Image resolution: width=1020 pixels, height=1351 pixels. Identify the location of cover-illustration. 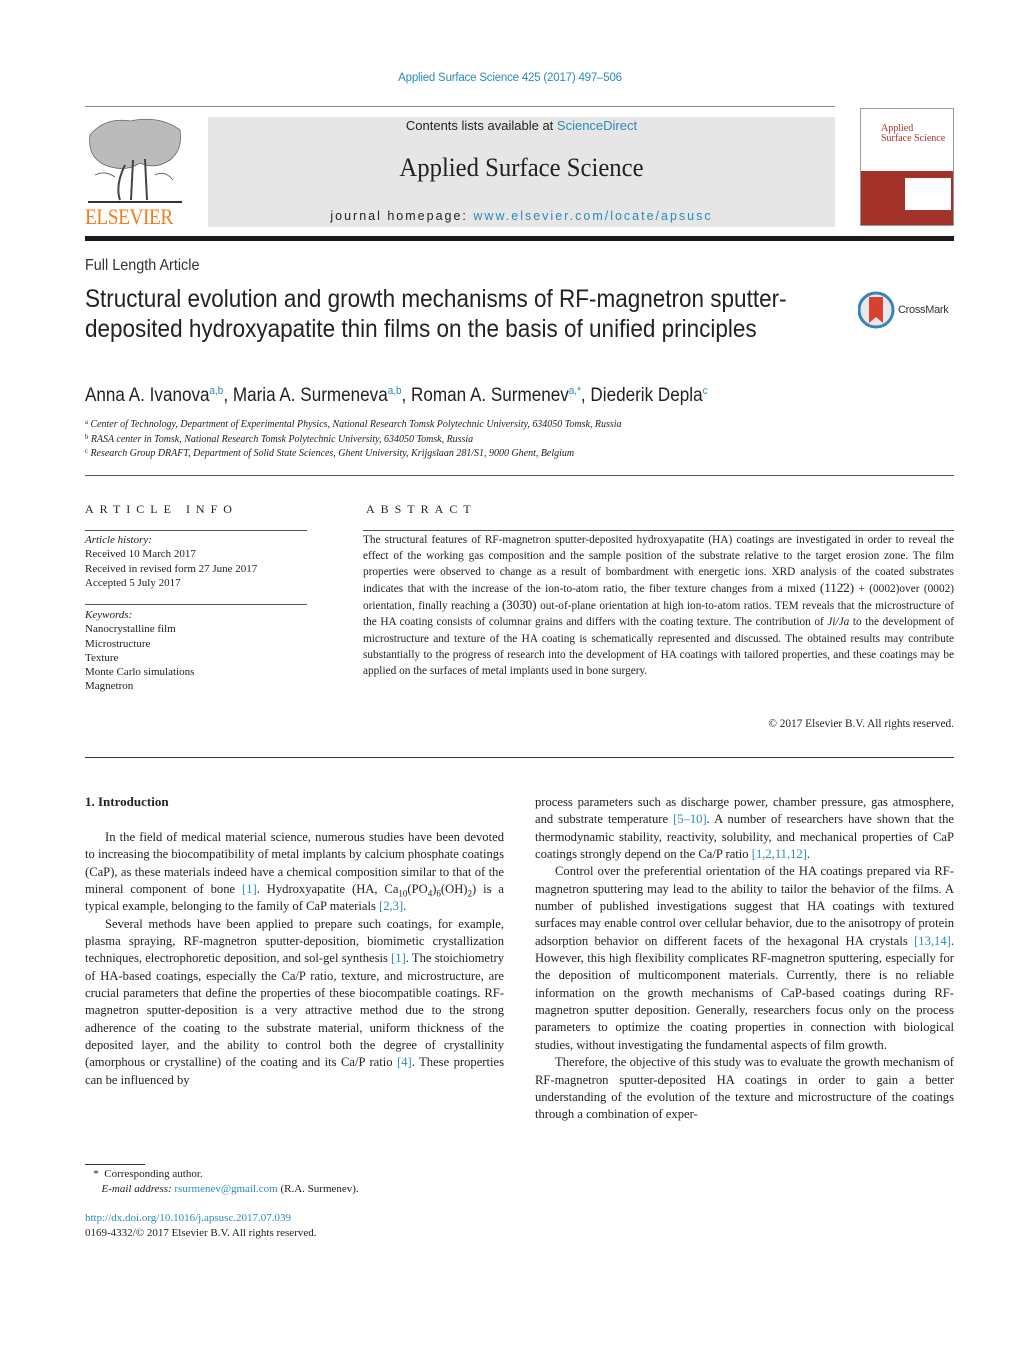
(928, 194).